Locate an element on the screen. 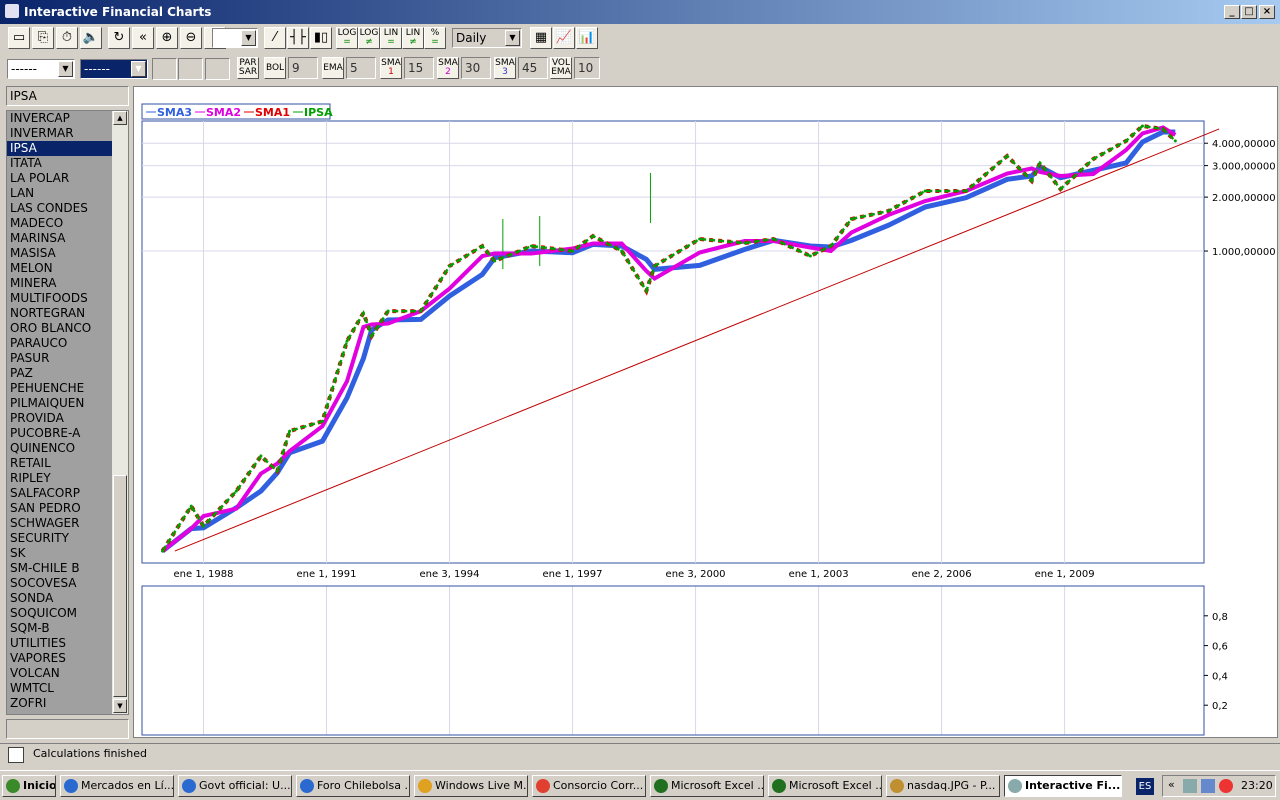 This screenshot has width=1280, height=800. list-item: IPSA is located at coordinates (59, 148).